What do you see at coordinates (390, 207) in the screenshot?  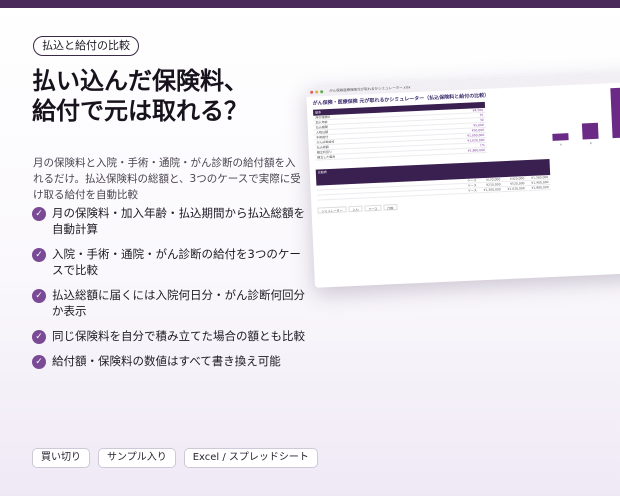 I see `sheet-tab: 比較` at bounding box center [390, 207].